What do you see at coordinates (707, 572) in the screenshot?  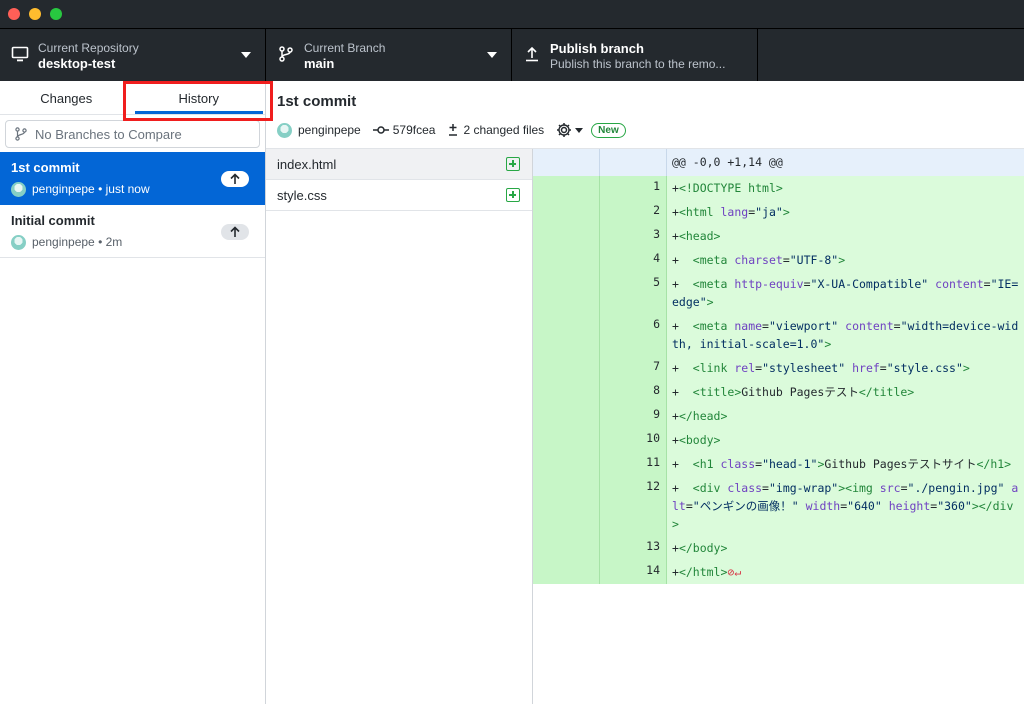 I see `diff-line-code: +</html>⊘↵` at bounding box center [707, 572].